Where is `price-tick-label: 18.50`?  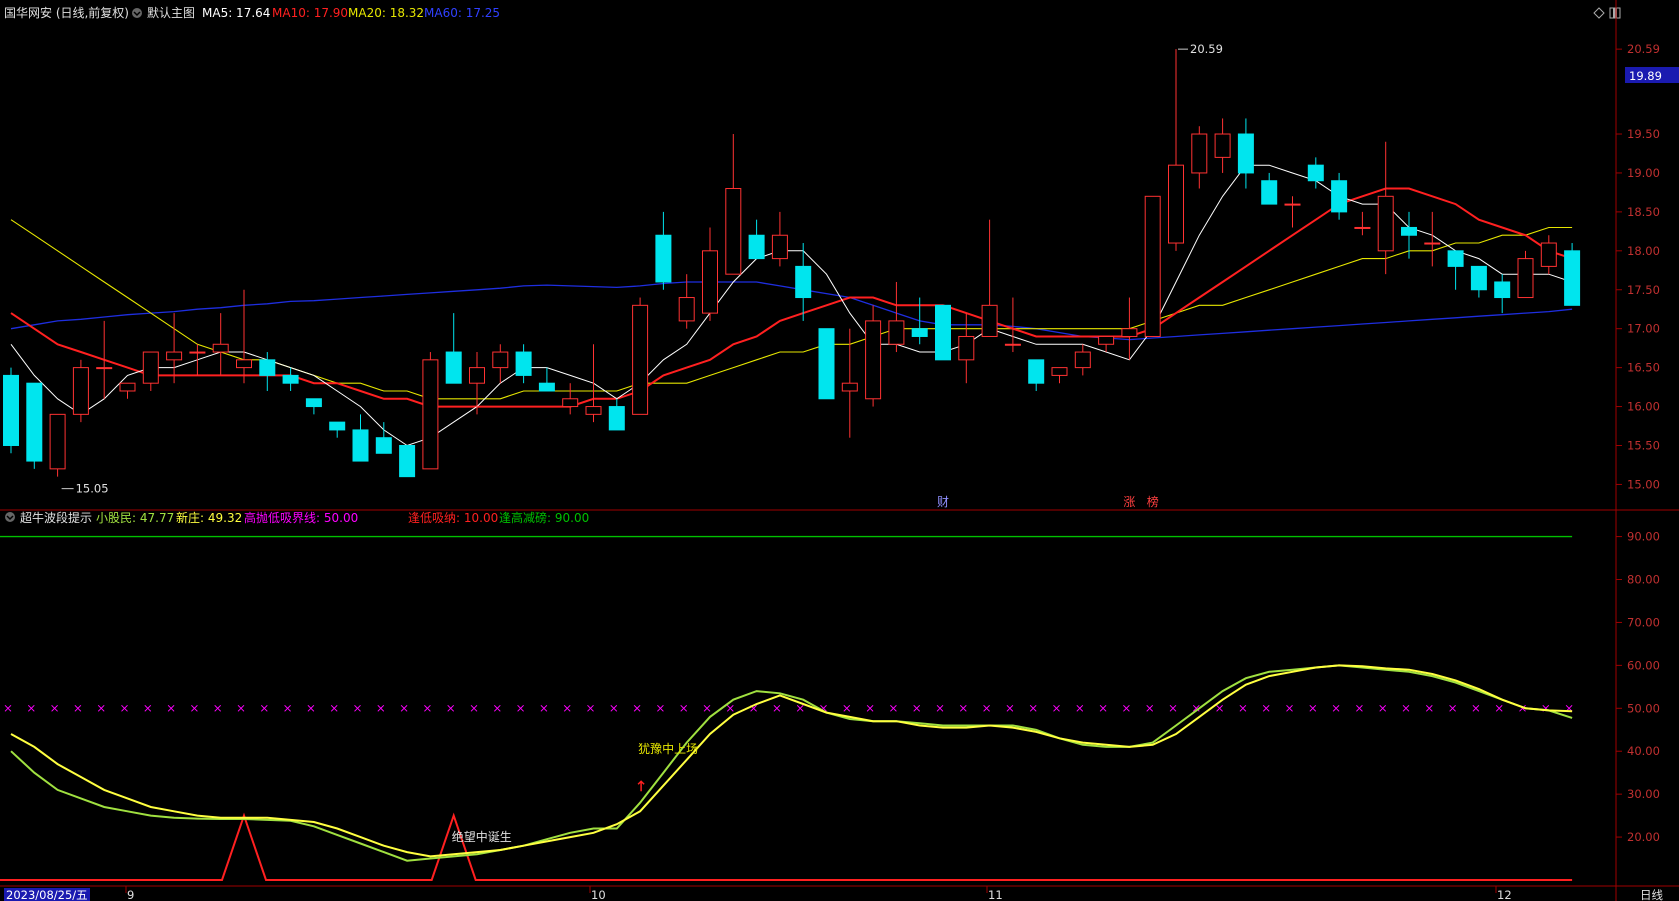 price-tick-label: 18.50 is located at coordinates (1643, 212).